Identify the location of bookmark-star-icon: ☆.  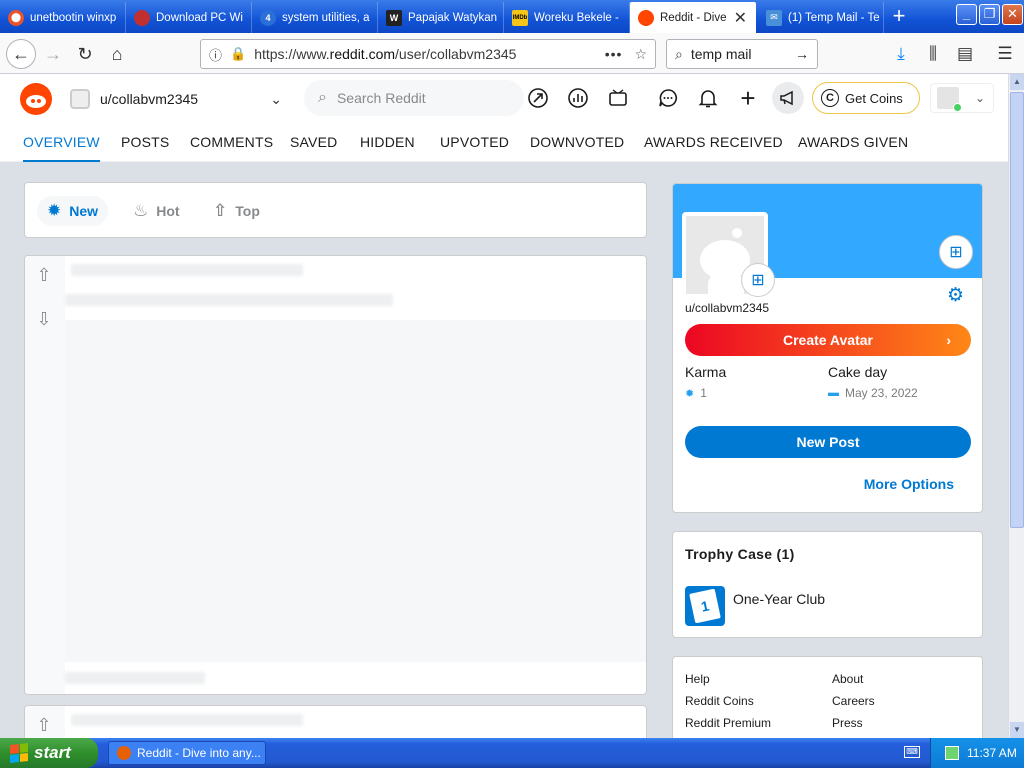
(640, 54).